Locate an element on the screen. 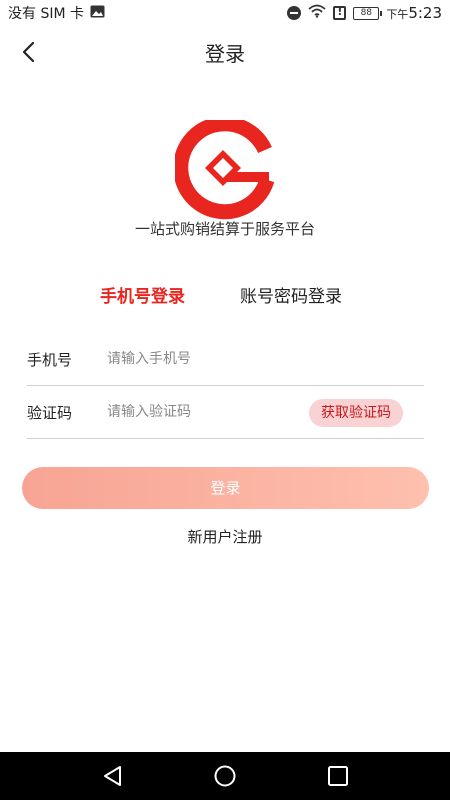 The height and width of the screenshot is (800, 450). slogan: 一站式购销结算于服务平台 is located at coordinates (224, 229).